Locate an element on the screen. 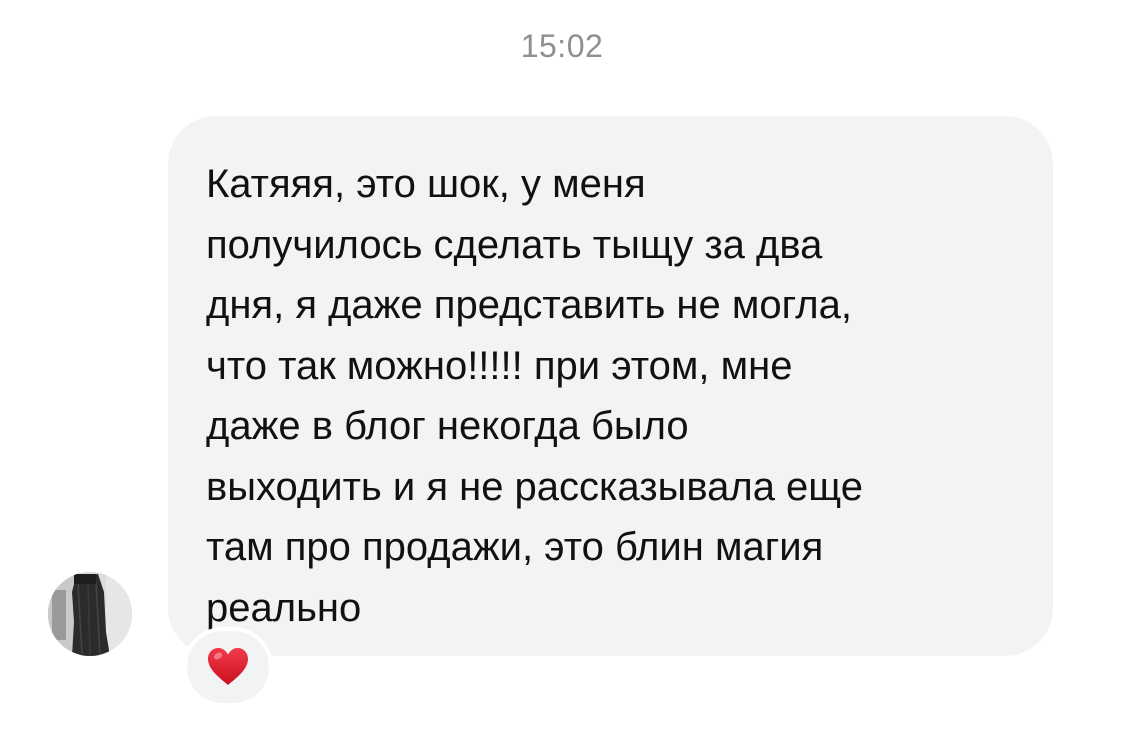  message-reaction is located at coordinates (228, 667).